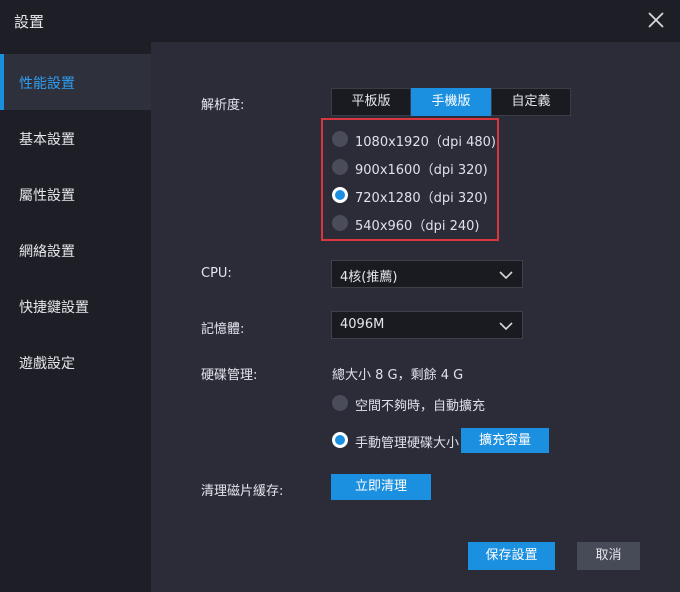  Describe the element at coordinates (656, 20) in the screenshot. I see `close-icon` at that location.